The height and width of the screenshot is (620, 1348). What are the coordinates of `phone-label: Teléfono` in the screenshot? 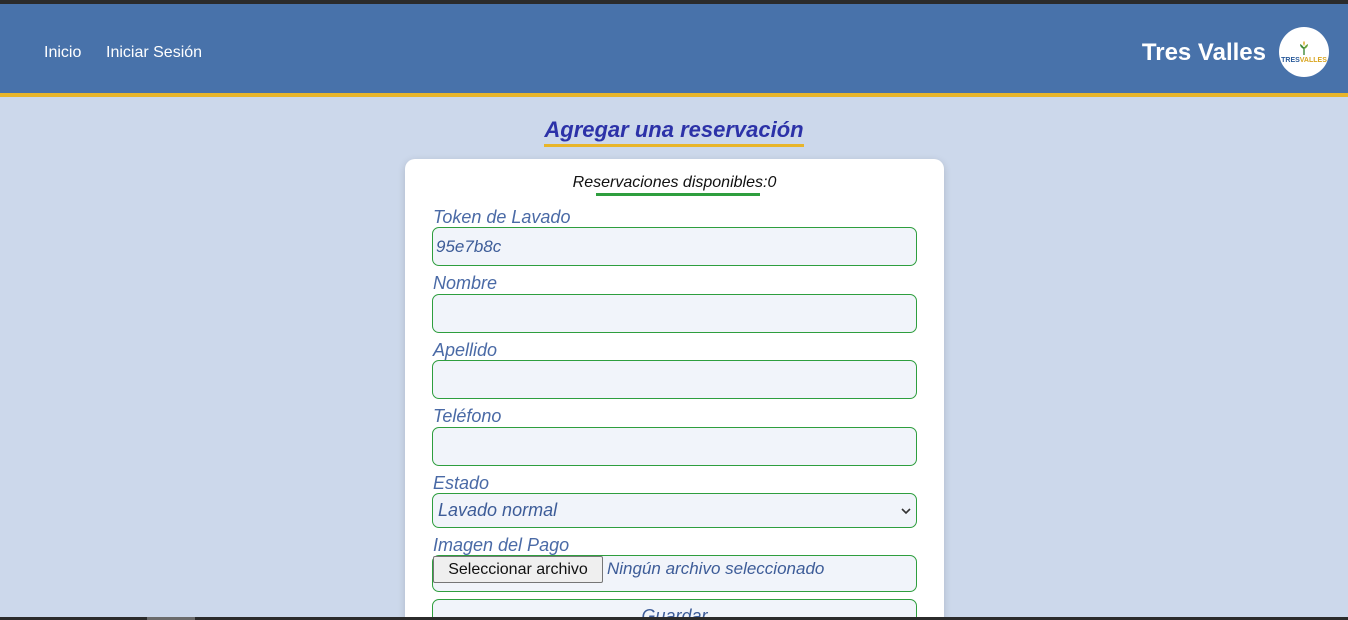 It's located at (467, 416).